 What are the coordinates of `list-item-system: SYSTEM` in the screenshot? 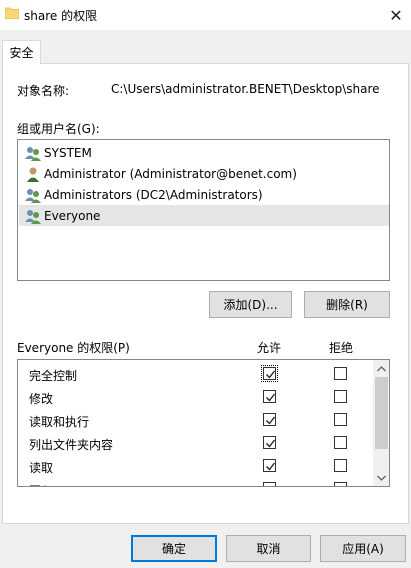 It's located at (204, 152).